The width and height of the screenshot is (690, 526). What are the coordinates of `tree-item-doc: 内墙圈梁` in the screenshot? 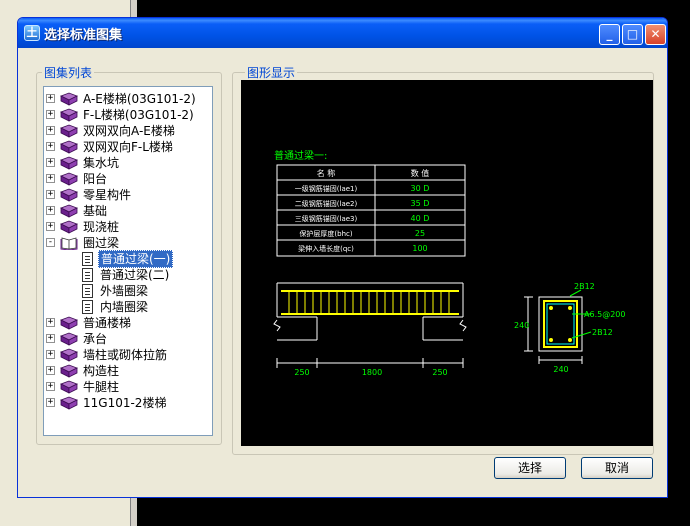 It's located at (128, 307).